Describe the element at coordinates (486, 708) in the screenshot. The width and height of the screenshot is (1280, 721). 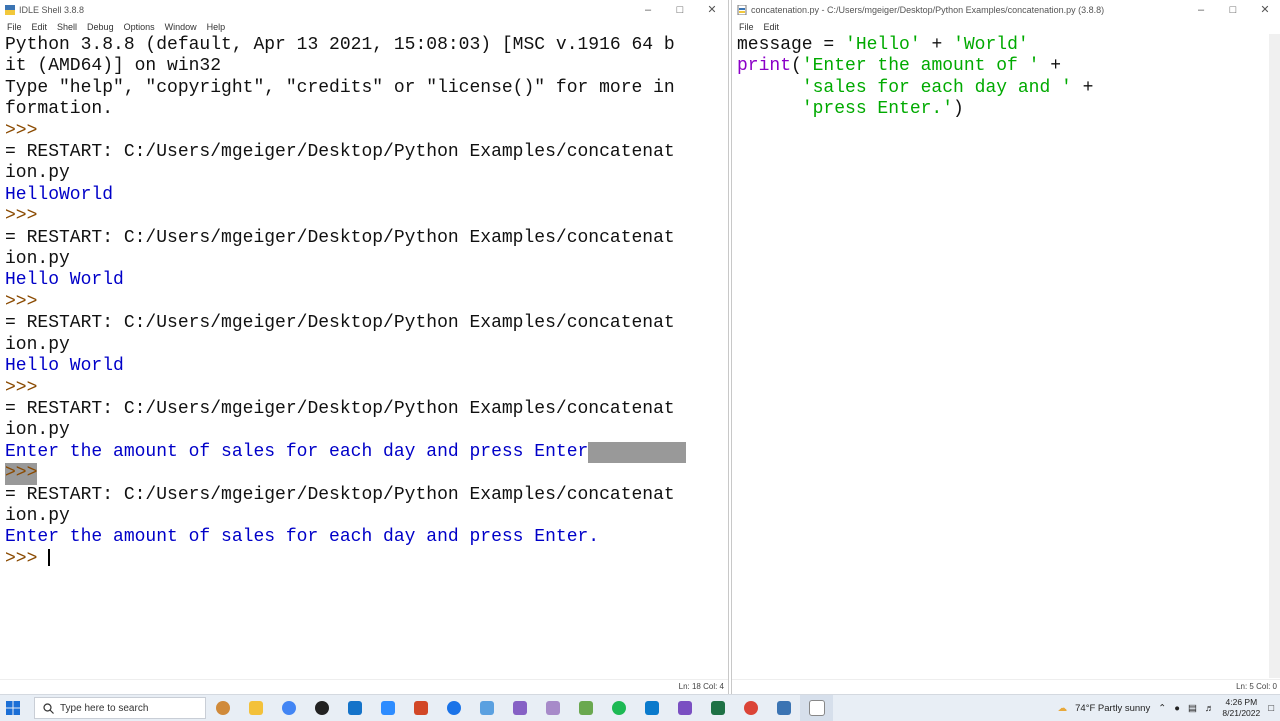
I see `shield-icon` at that location.